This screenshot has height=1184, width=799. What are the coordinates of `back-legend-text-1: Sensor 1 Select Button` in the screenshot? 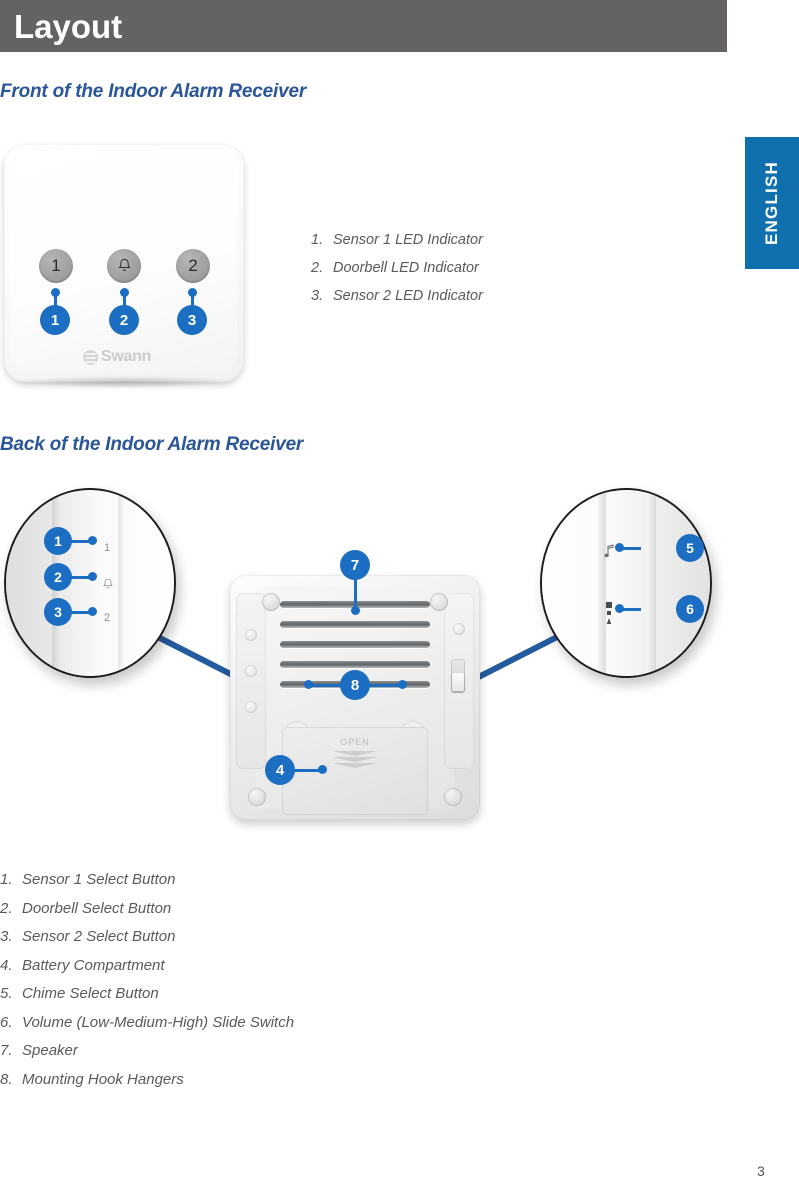 It's located at (99, 879).